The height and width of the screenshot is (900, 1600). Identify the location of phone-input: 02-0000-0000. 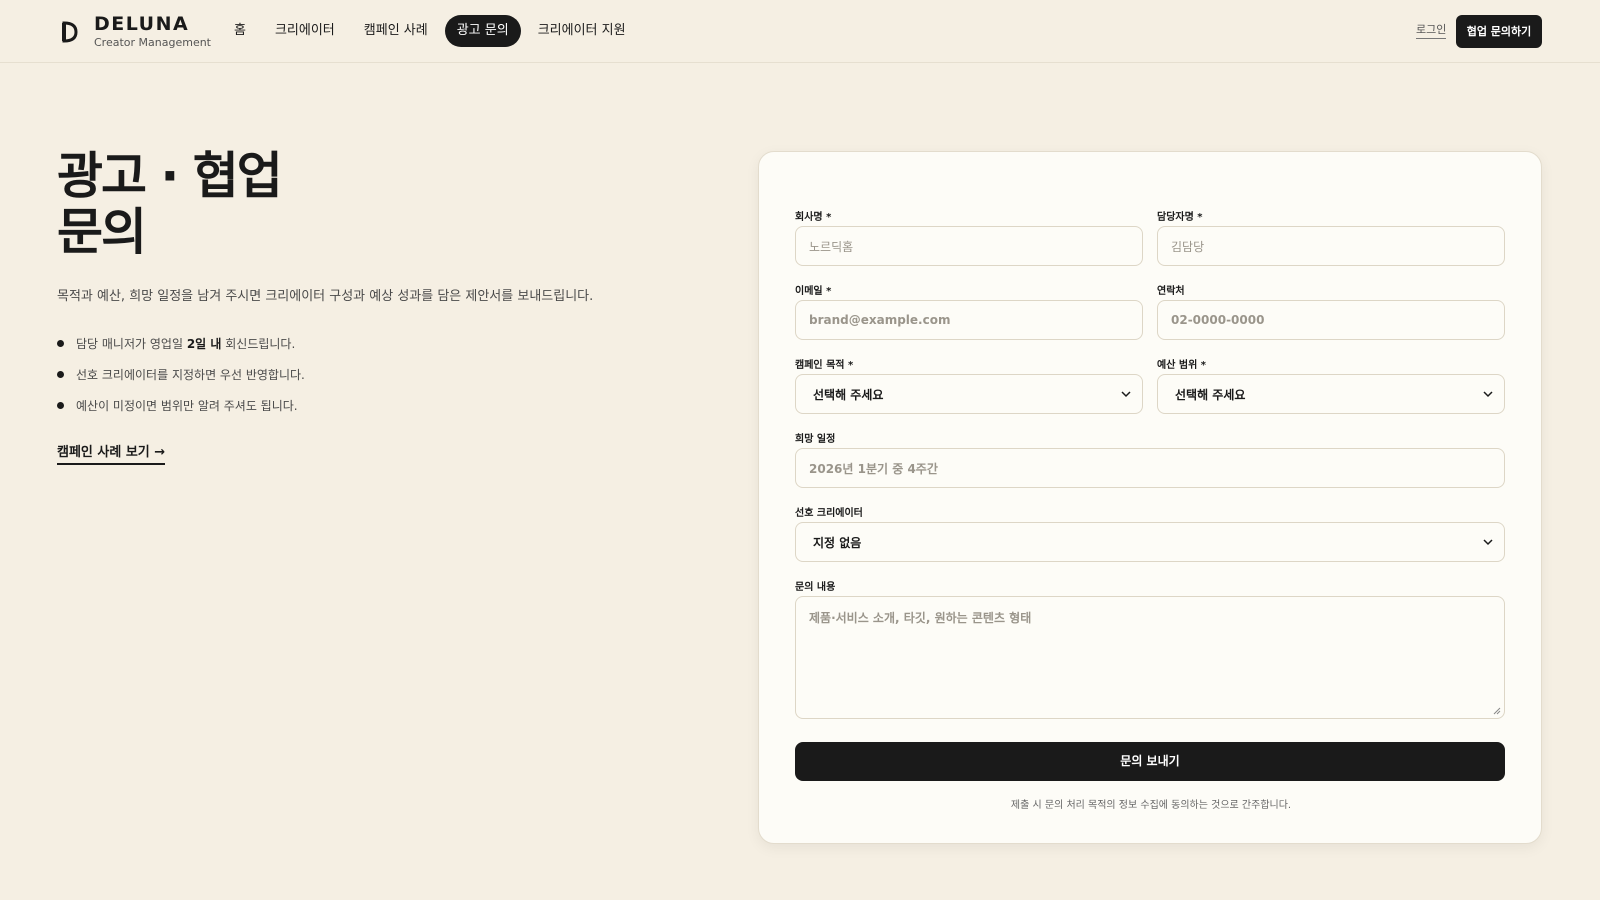
(1331, 320).